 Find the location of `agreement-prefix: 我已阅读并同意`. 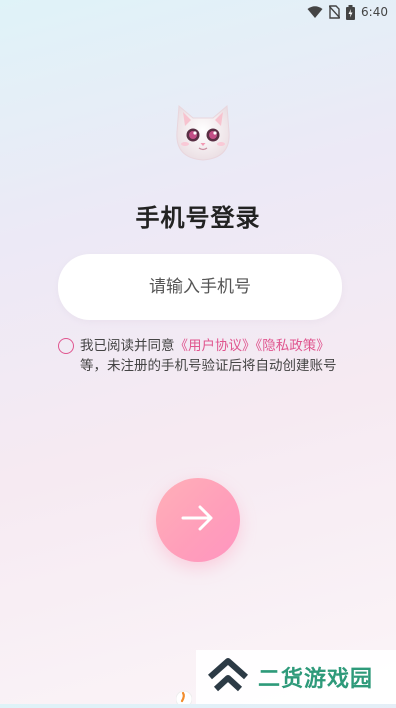

agreement-prefix: 我已阅读并同意 is located at coordinates (127, 346).